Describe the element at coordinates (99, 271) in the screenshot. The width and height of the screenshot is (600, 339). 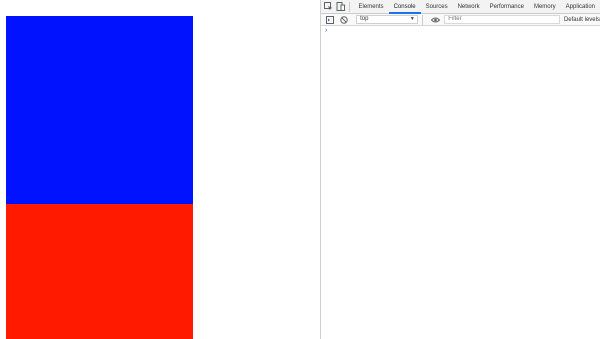
I see `red-box` at that location.